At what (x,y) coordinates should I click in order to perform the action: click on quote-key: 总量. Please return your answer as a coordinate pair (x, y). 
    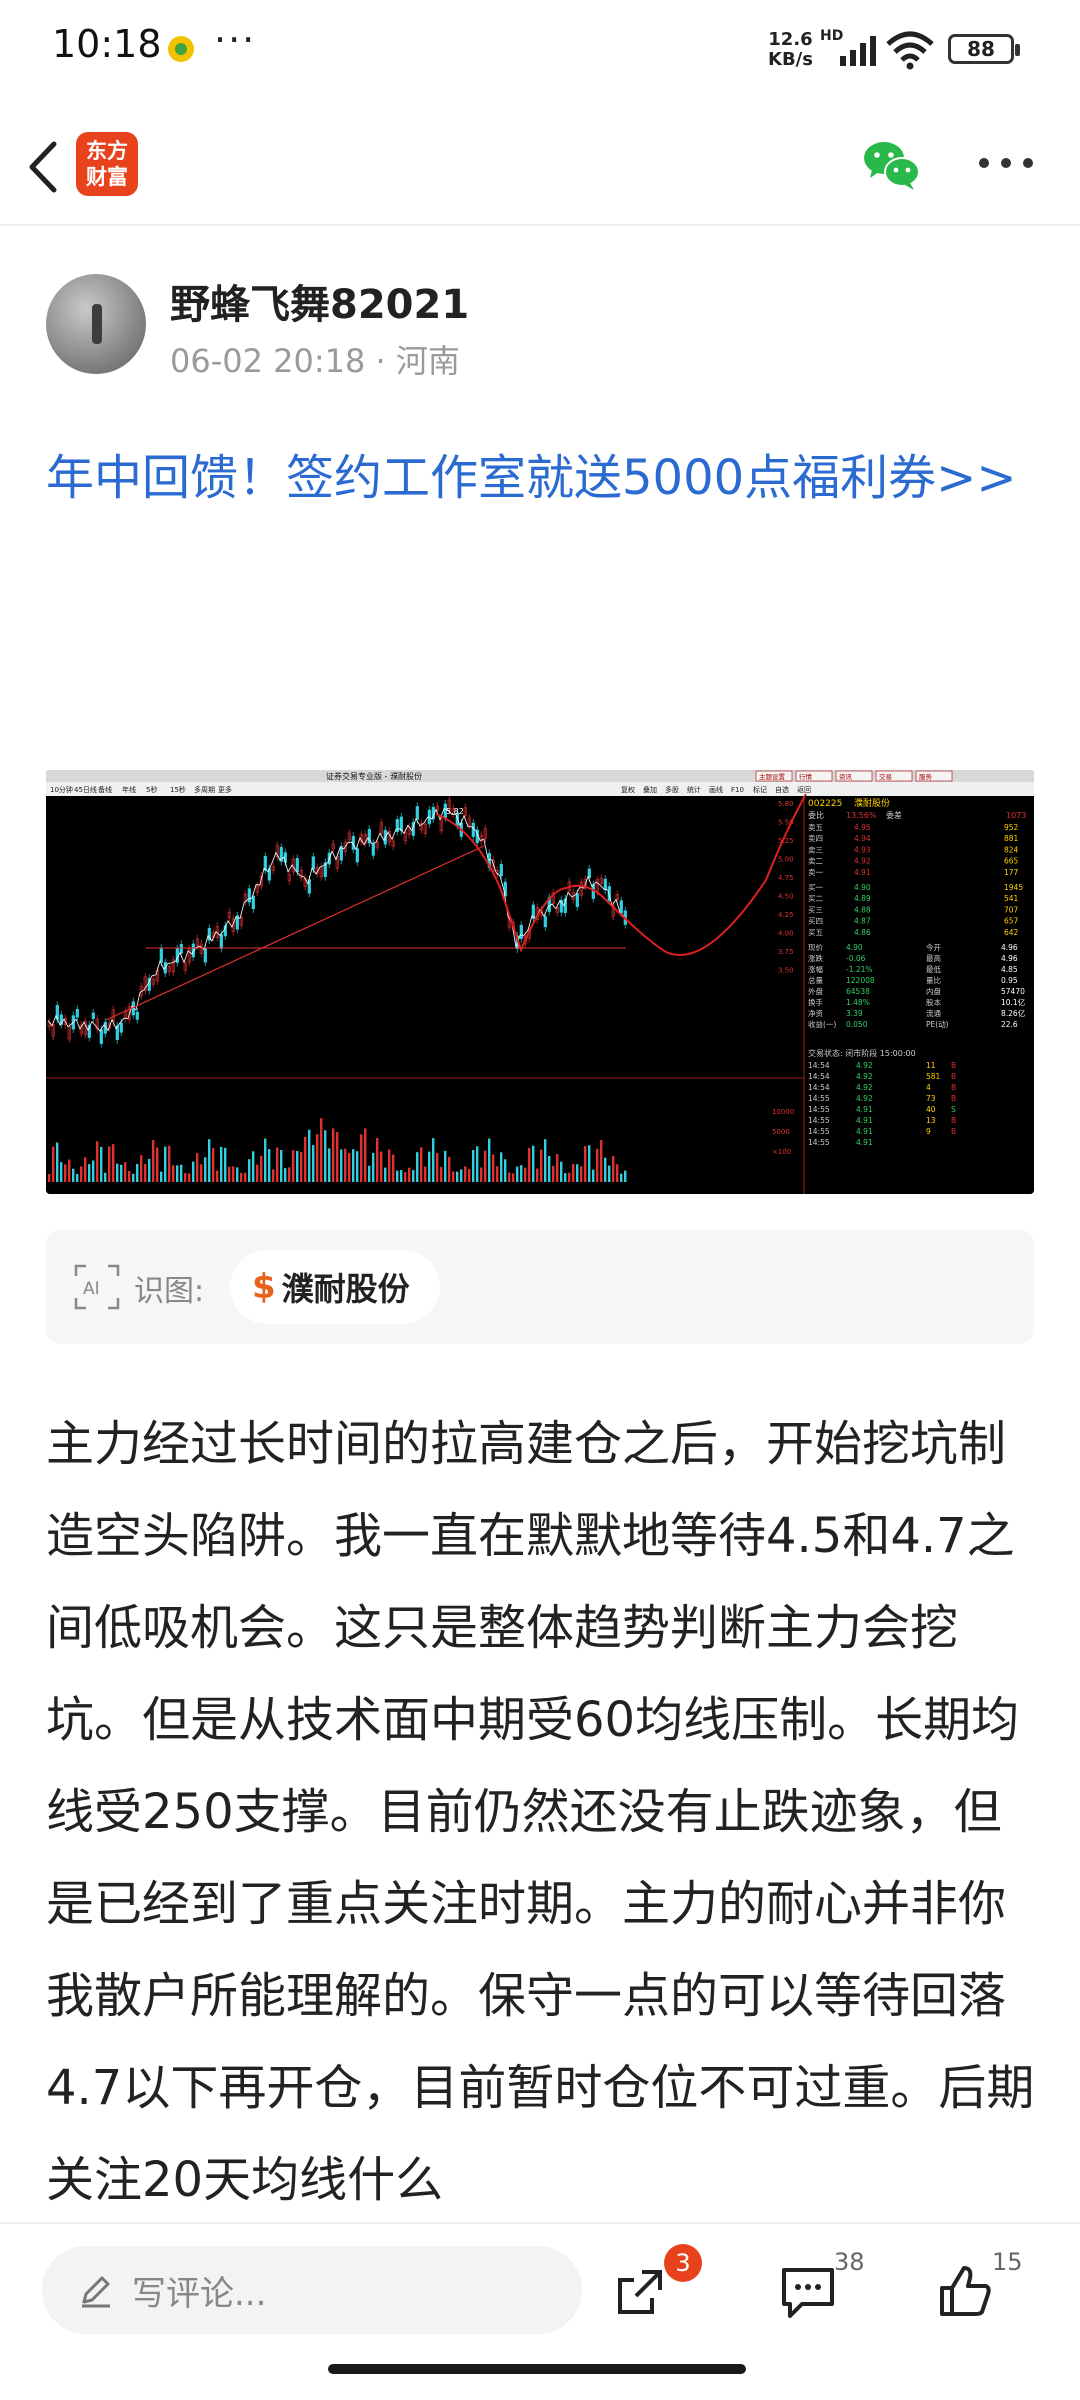
    Looking at the image, I should click on (815, 980).